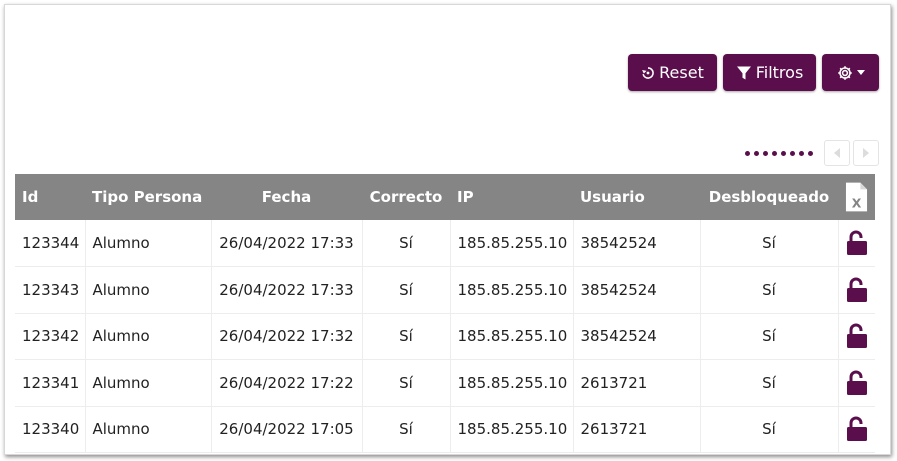 This screenshot has width=897, height=461. I want to click on column-header-usuario: Usuario, so click(636, 197).